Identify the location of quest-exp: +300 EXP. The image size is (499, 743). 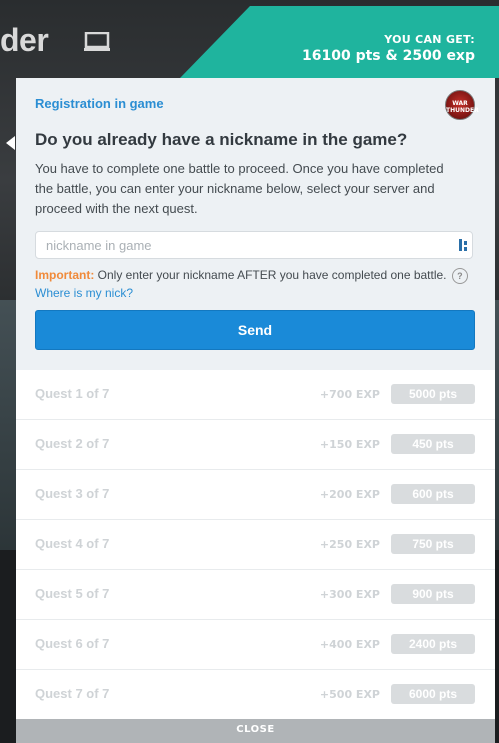
(349, 594).